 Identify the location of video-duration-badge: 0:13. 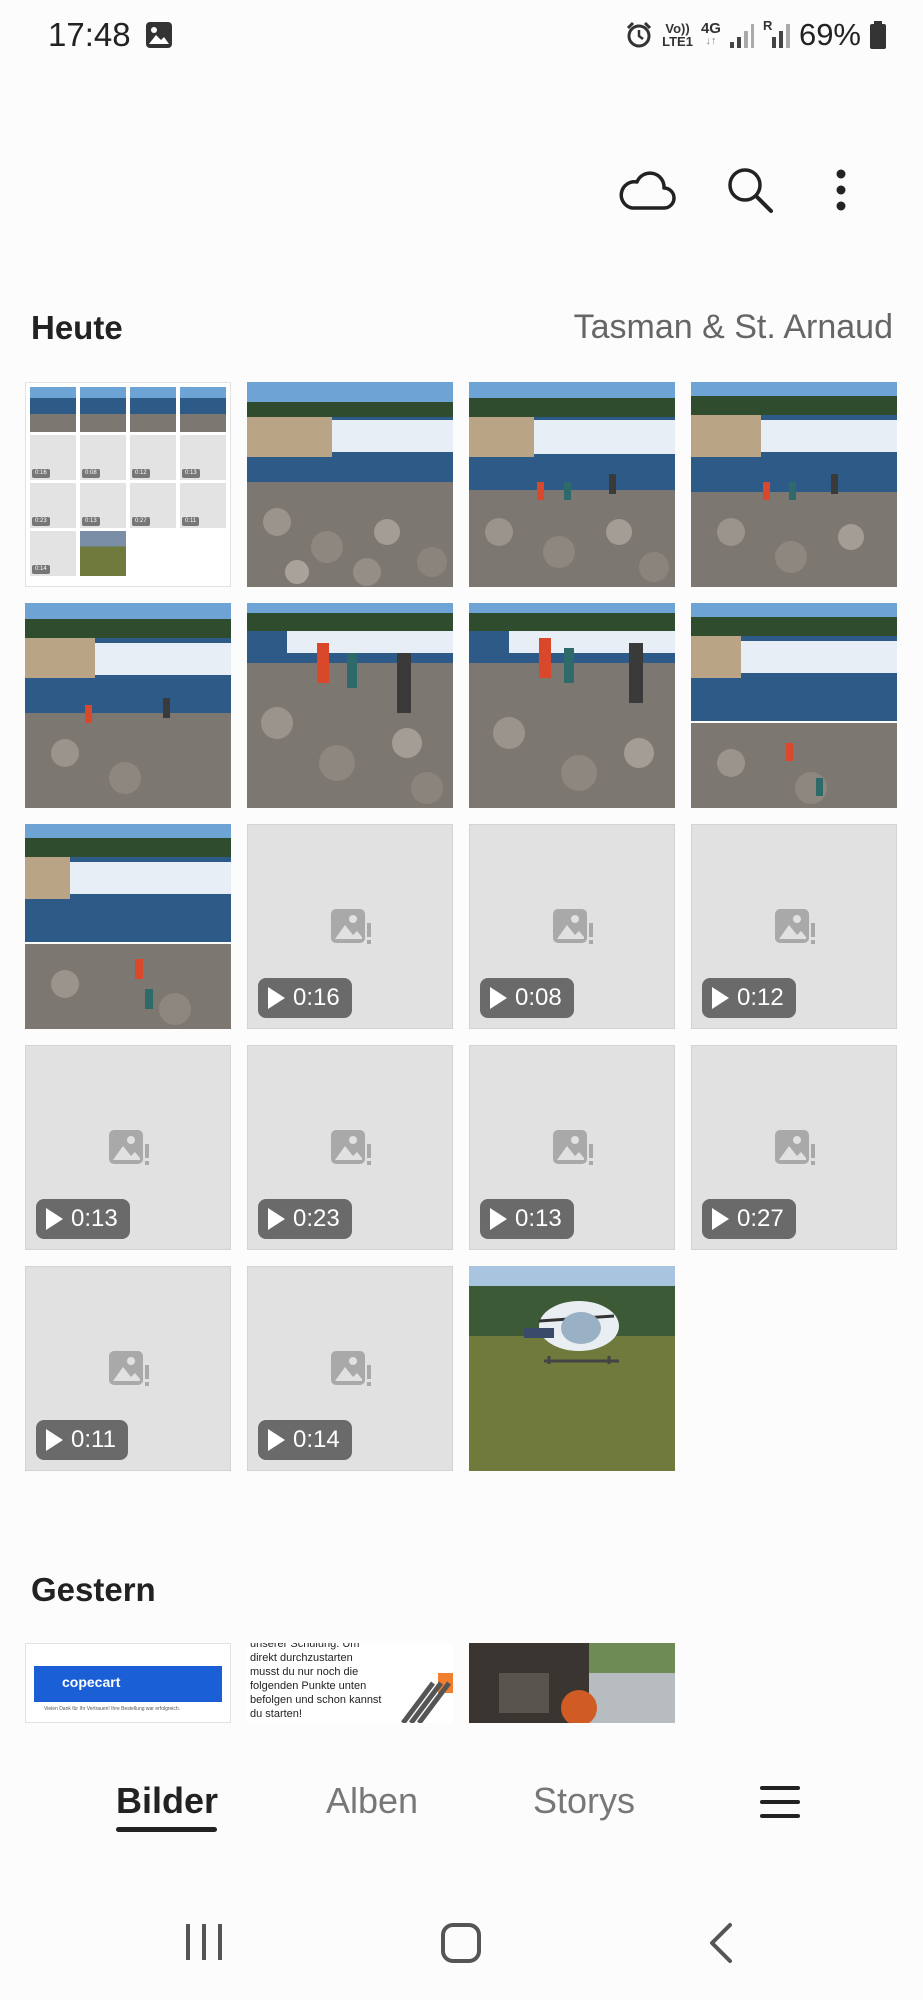
(83, 1219).